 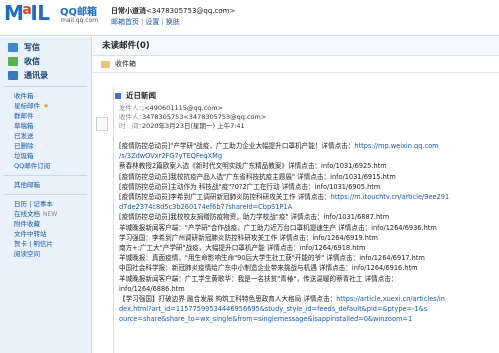 I want to click on new-badge-icon: NEW, so click(x=50, y=214).